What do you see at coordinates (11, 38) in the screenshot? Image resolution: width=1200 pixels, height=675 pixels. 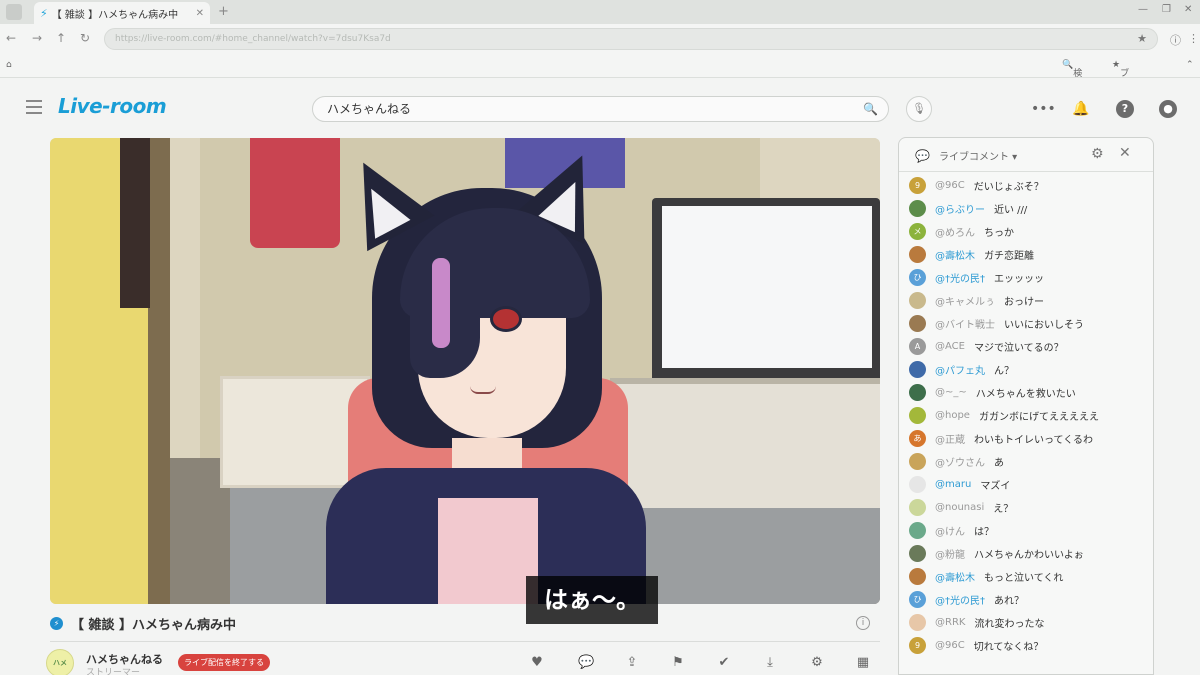 I see `back-icon: ←` at bounding box center [11, 38].